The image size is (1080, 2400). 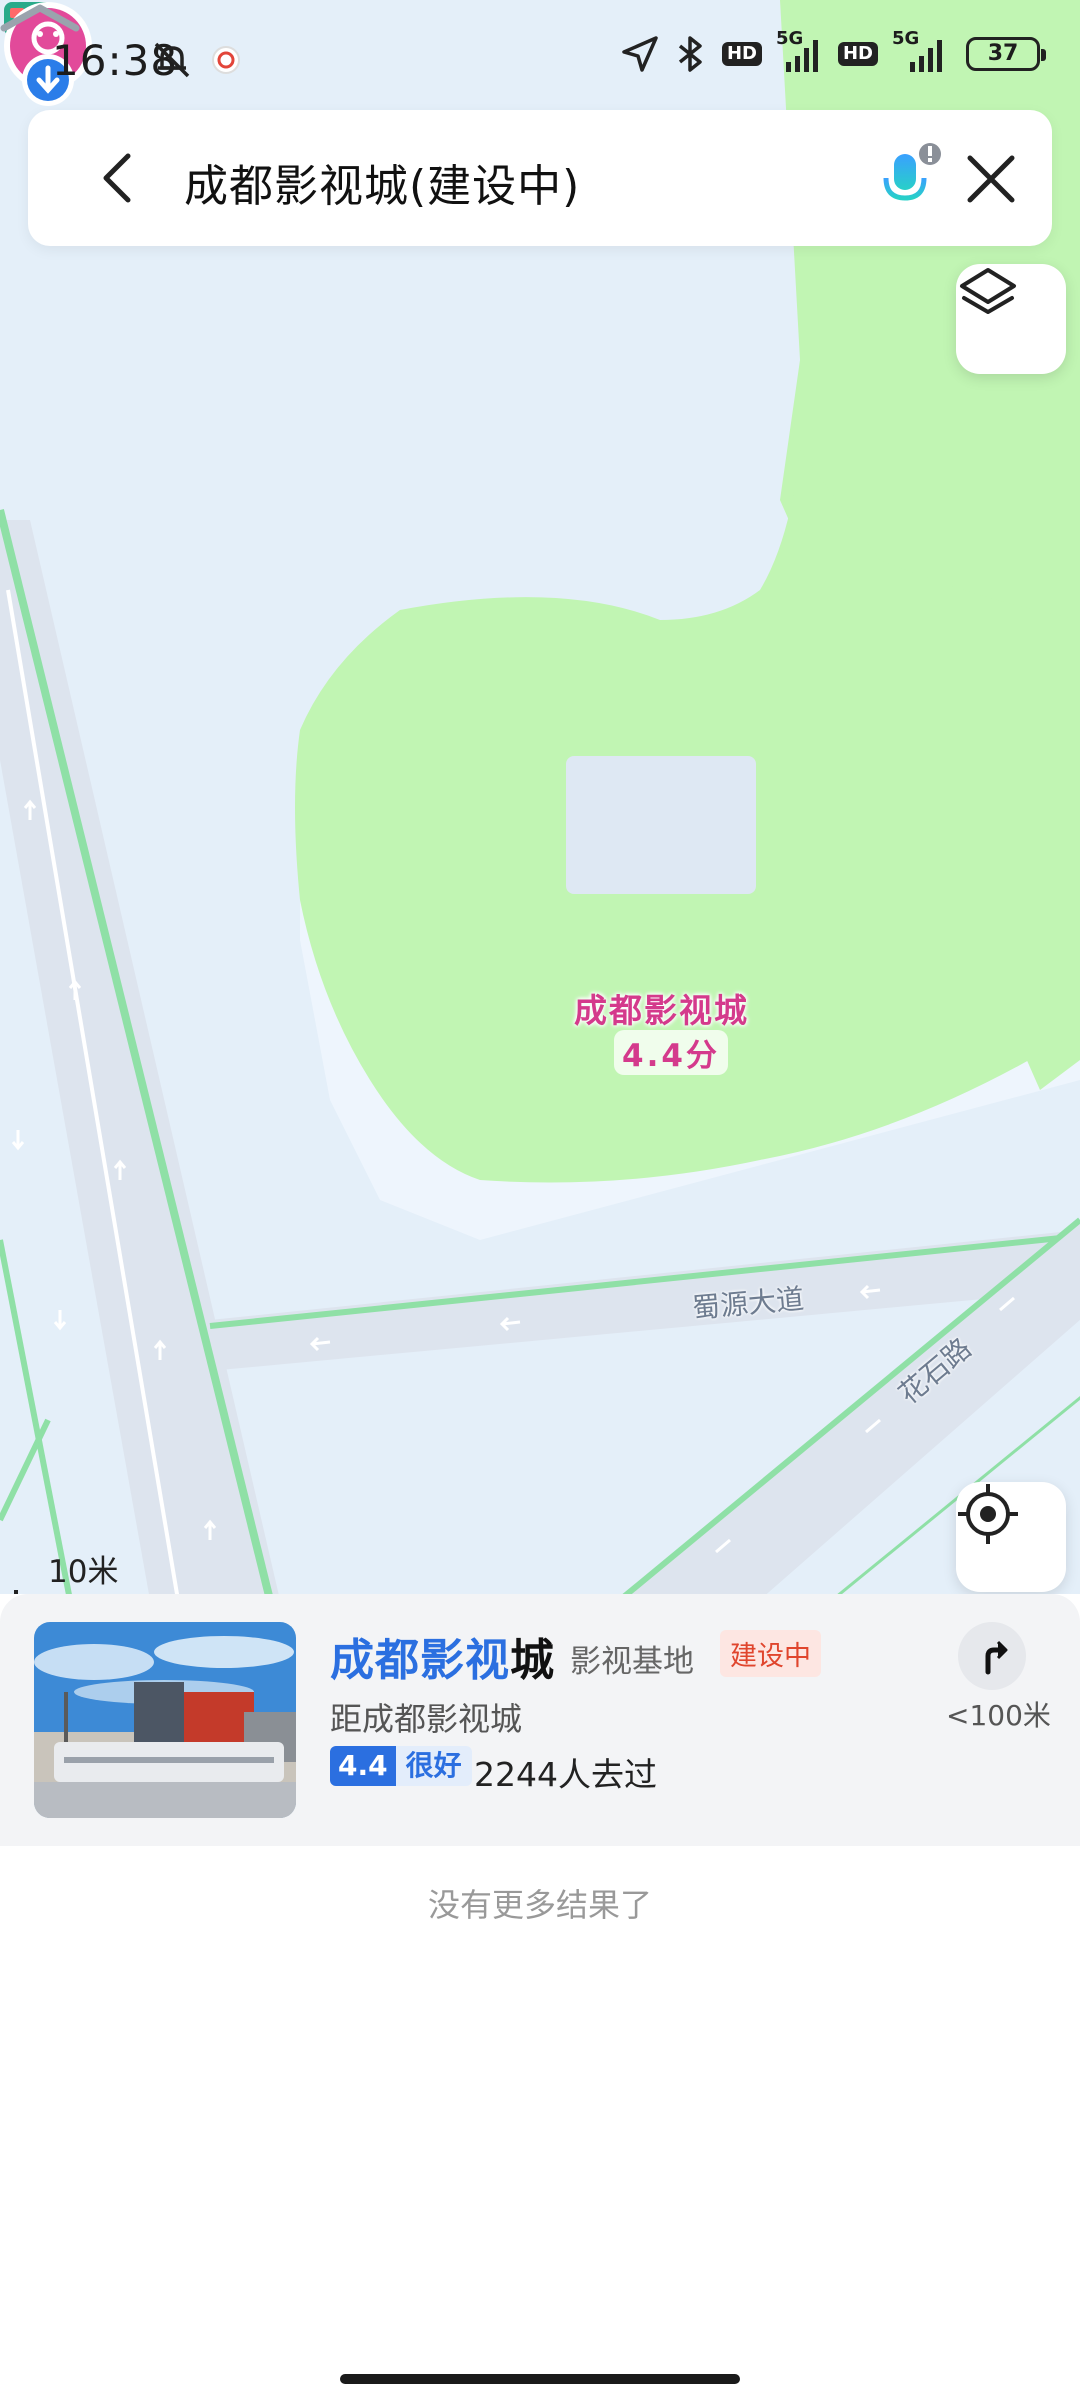 What do you see at coordinates (988, 291) in the screenshot?
I see `layers-icon` at bounding box center [988, 291].